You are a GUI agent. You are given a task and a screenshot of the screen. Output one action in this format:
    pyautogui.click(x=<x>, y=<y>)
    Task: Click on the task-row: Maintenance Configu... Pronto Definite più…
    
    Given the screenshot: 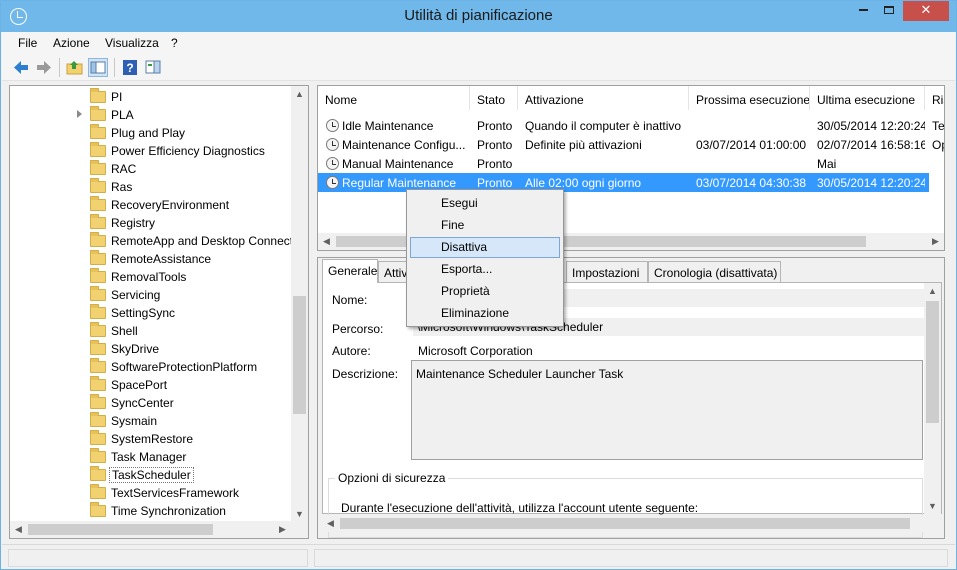 What is the action you would take?
    pyautogui.click(x=631, y=144)
    